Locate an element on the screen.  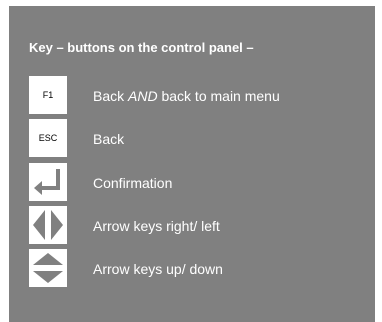
key-row-f1: F1 Back AND back to main menu is located at coordinates (194, 96).